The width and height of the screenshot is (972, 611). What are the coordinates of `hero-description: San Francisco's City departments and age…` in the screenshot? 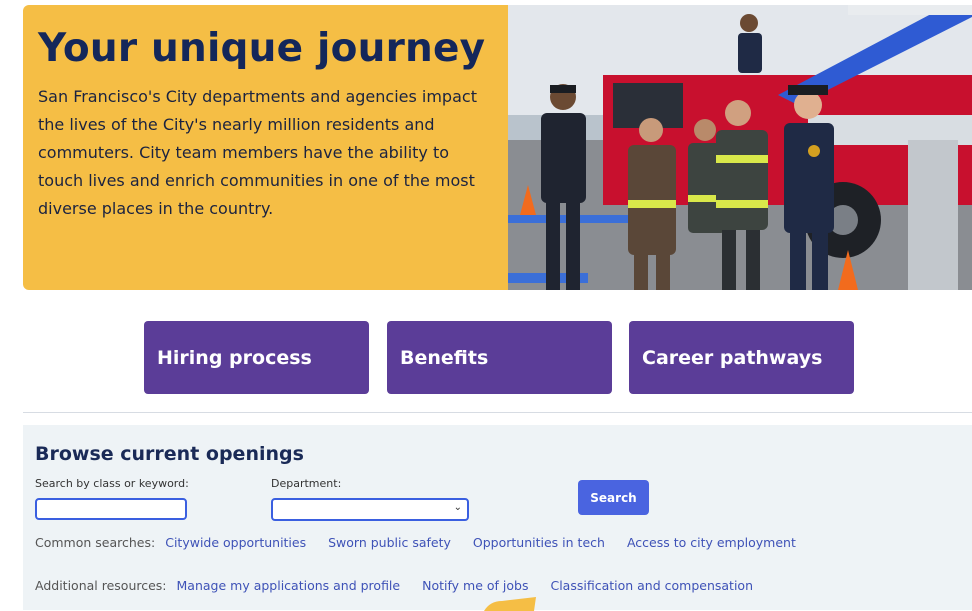 It's located at (257, 152).